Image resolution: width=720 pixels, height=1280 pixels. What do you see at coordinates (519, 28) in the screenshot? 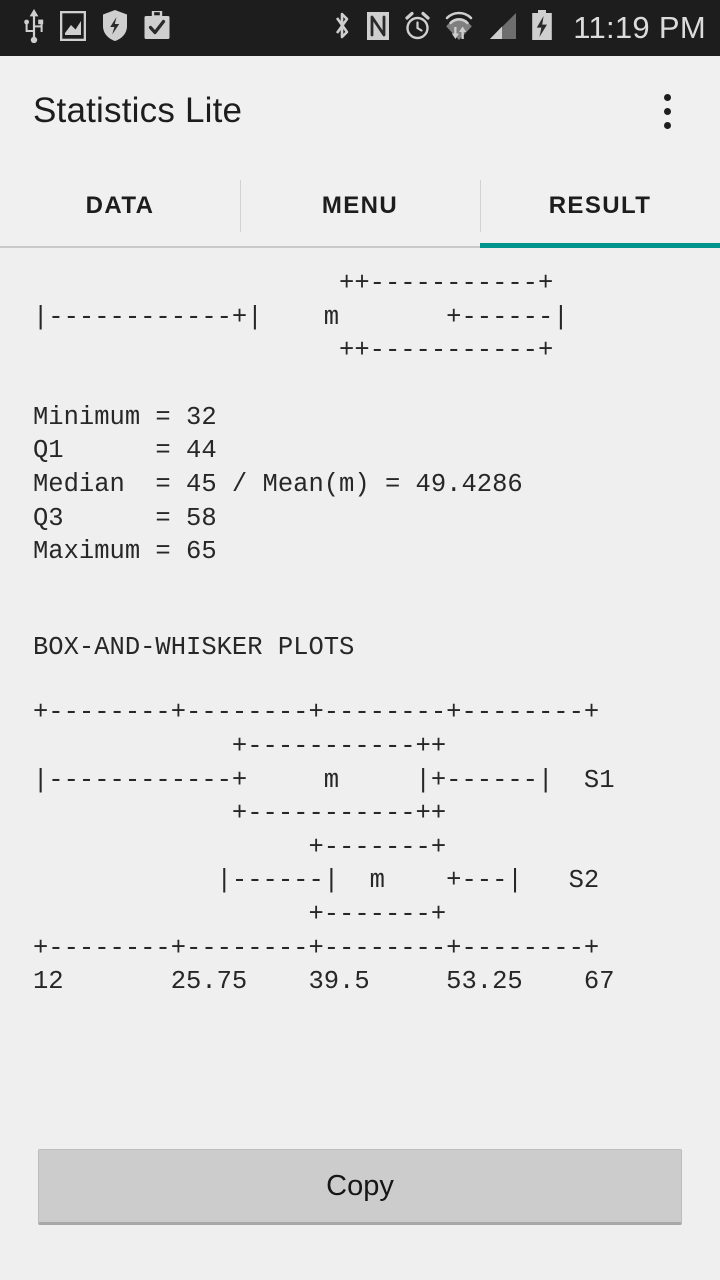
I see `status-bar-right-icons: 11:19 PM` at bounding box center [519, 28].